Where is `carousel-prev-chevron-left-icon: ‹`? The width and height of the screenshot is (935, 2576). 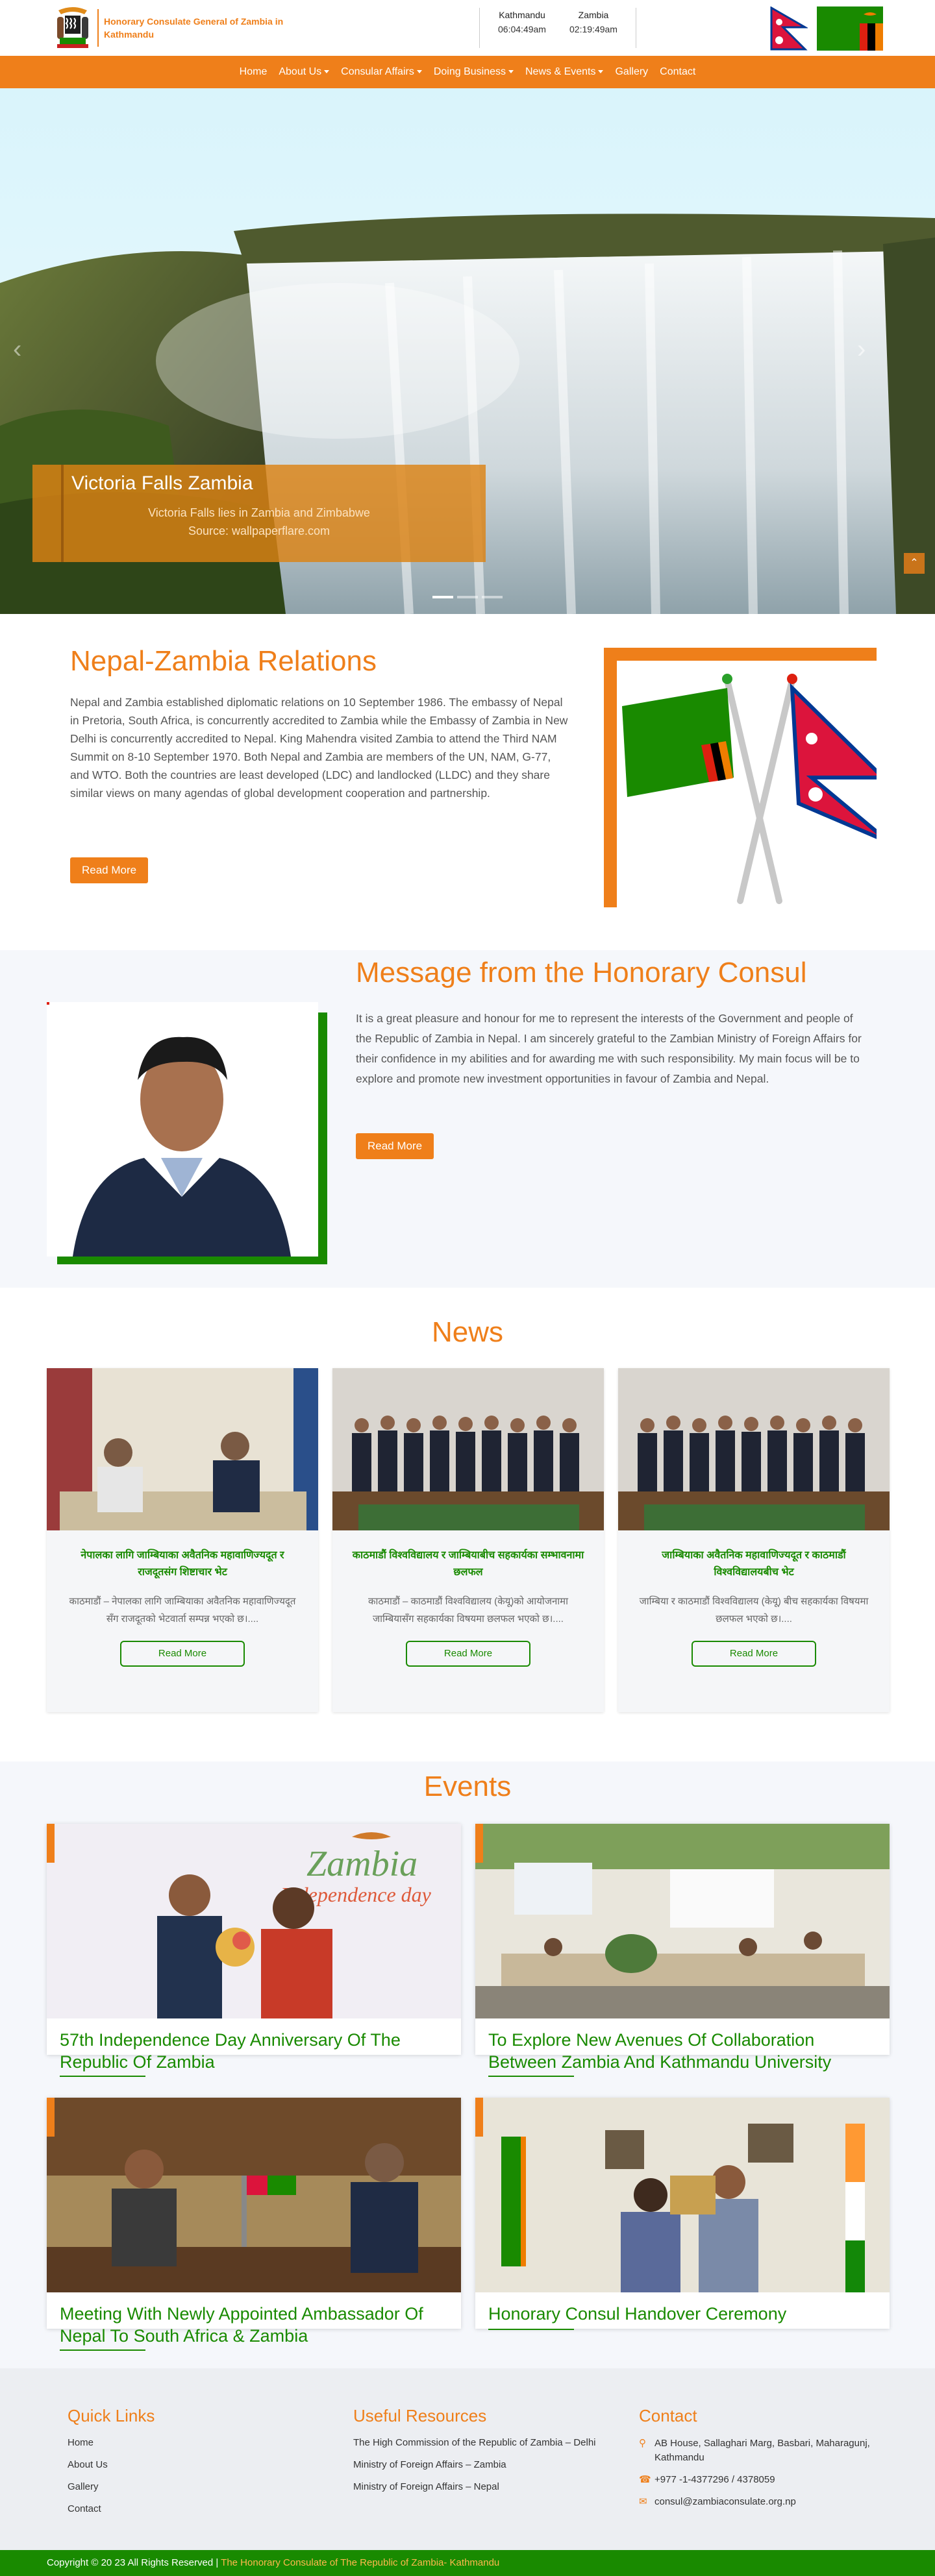
carousel-prev-chevron-left-icon: ‹ is located at coordinates (17, 349).